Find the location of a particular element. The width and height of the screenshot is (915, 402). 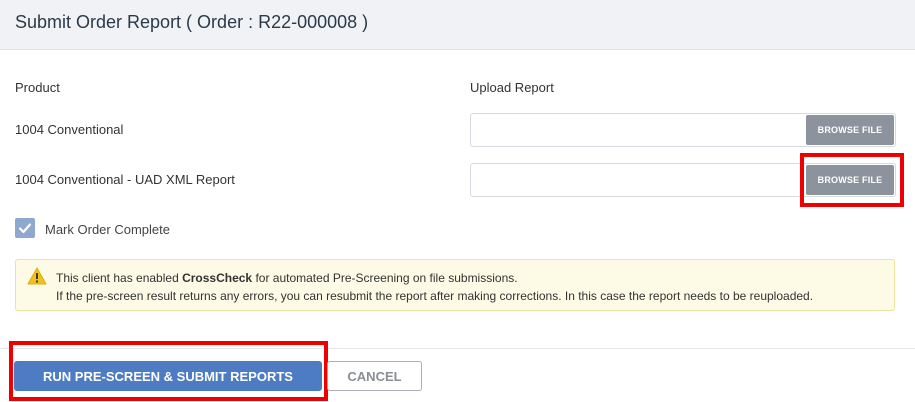

warning-icon is located at coordinates (37, 276).